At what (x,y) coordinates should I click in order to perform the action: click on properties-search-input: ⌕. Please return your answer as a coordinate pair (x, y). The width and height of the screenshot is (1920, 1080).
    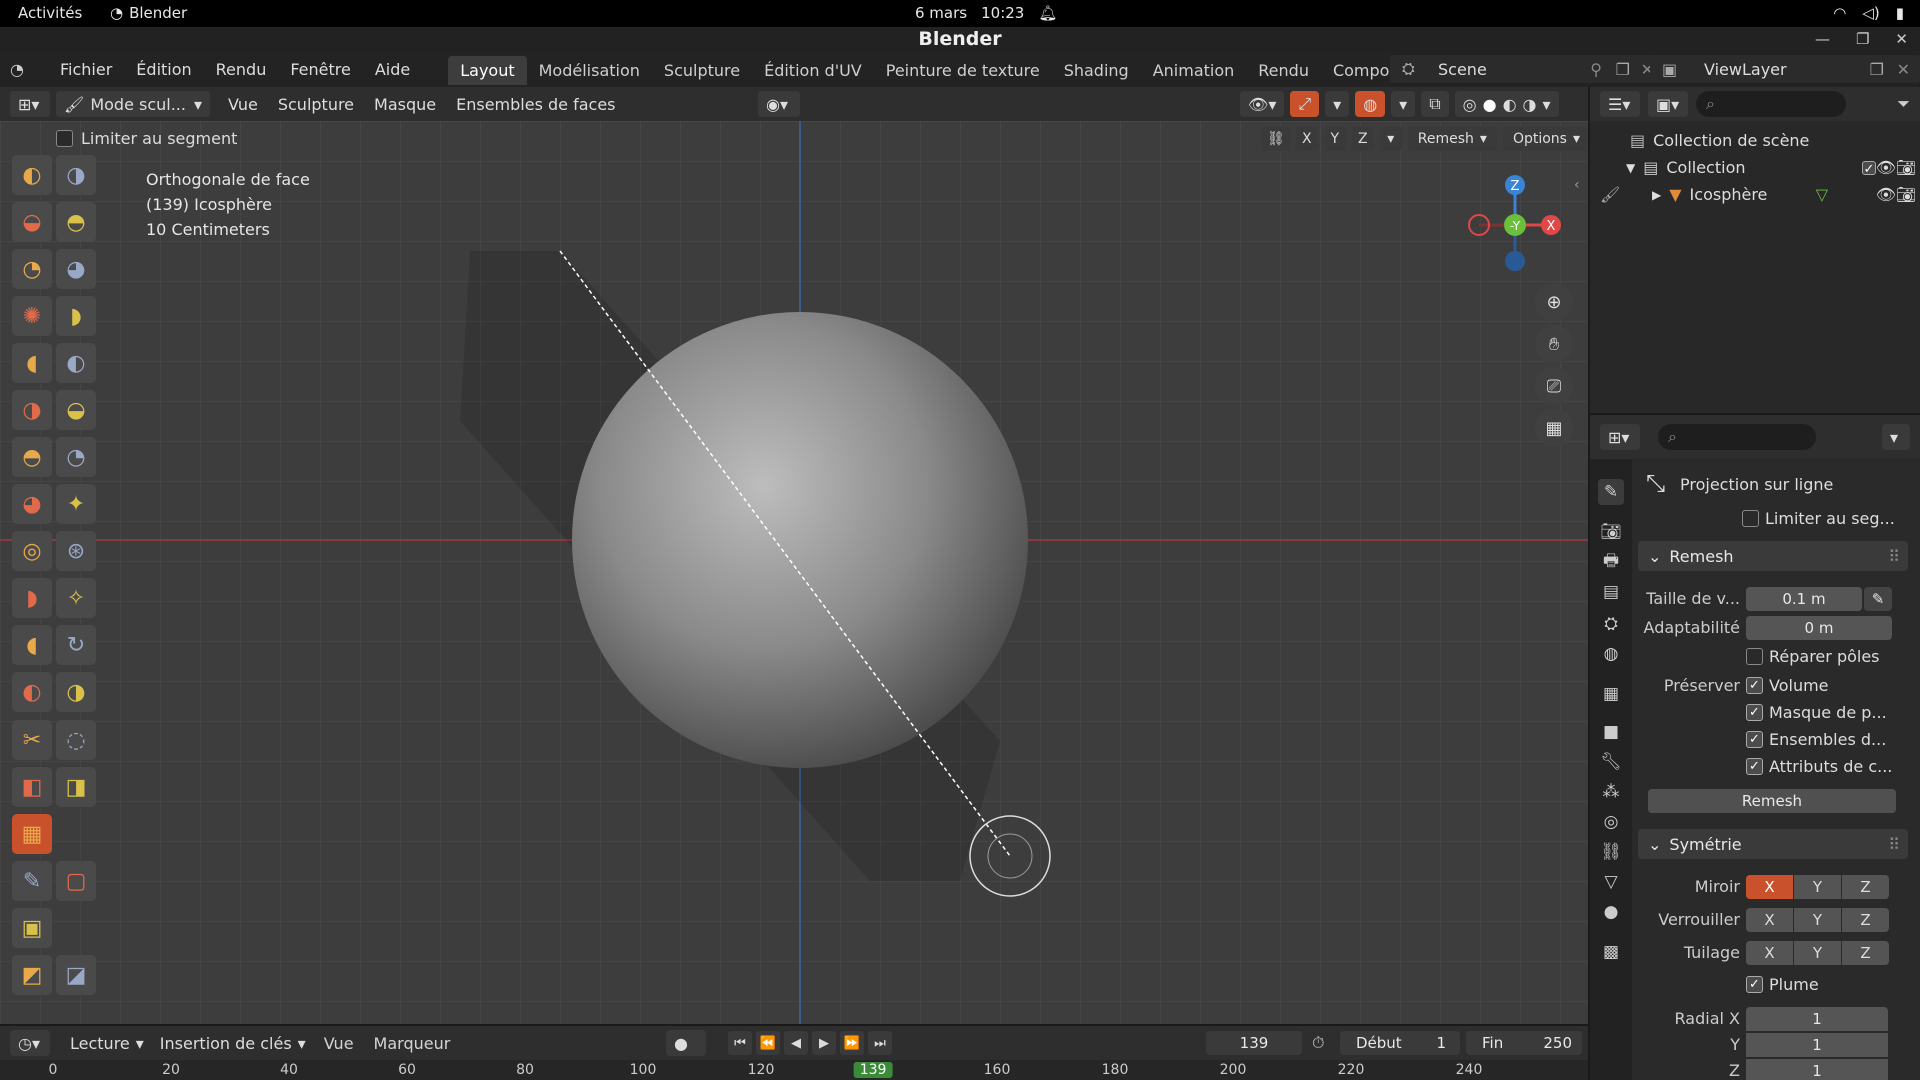
    Looking at the image, I should click on (1737, 437).